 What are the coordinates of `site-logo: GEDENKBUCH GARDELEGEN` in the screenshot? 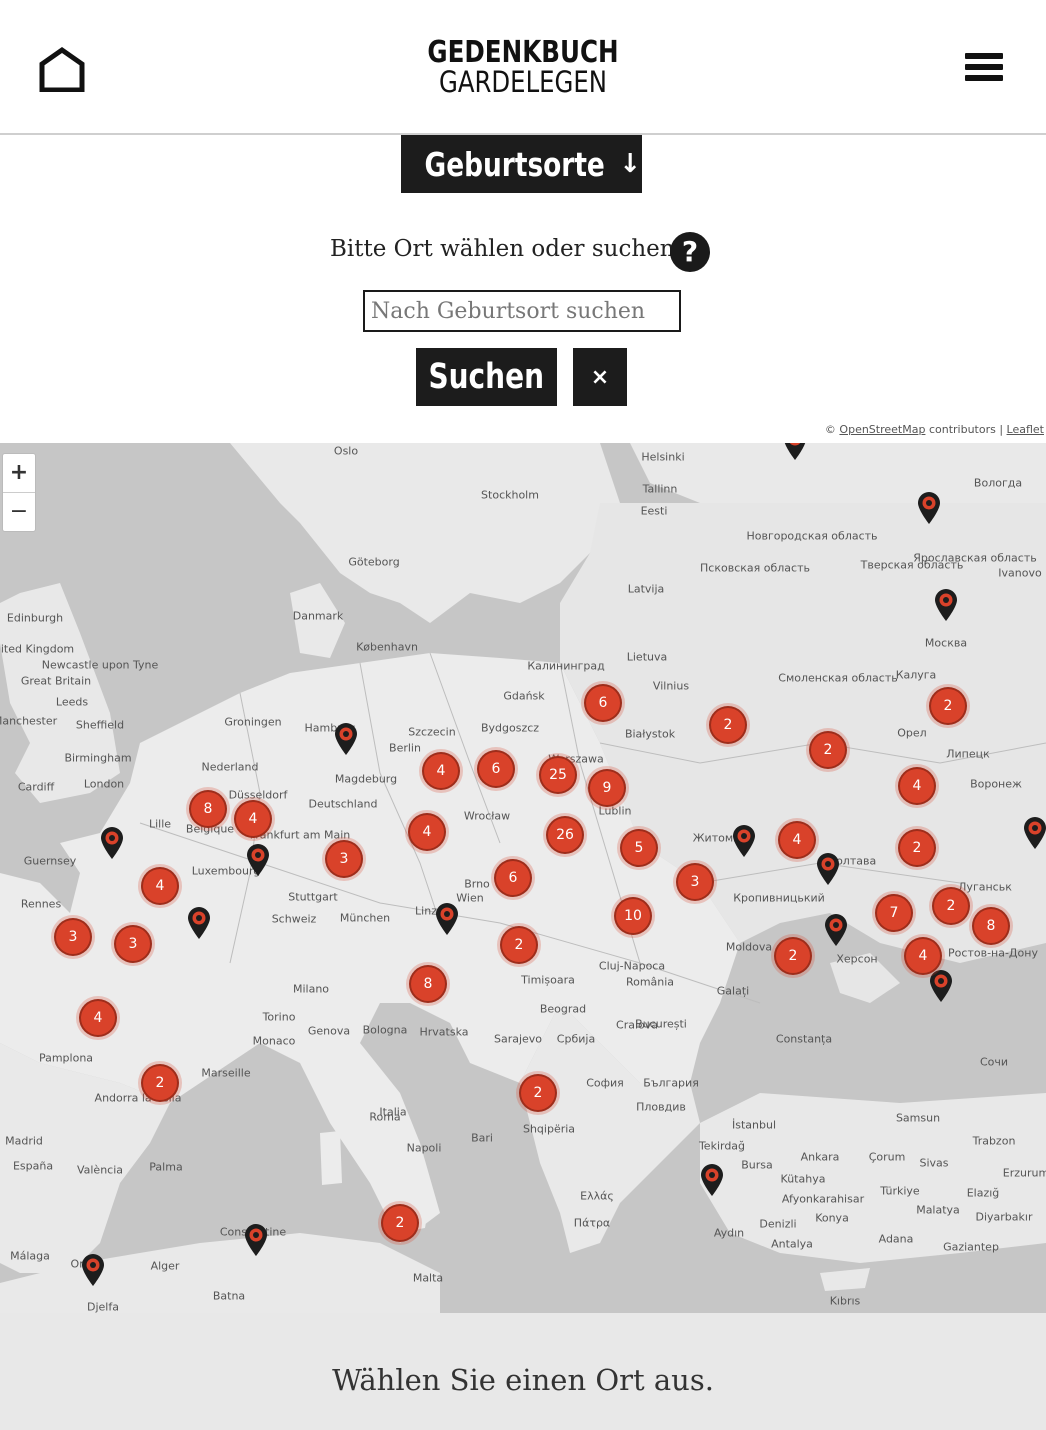 It's located at (523, 67).